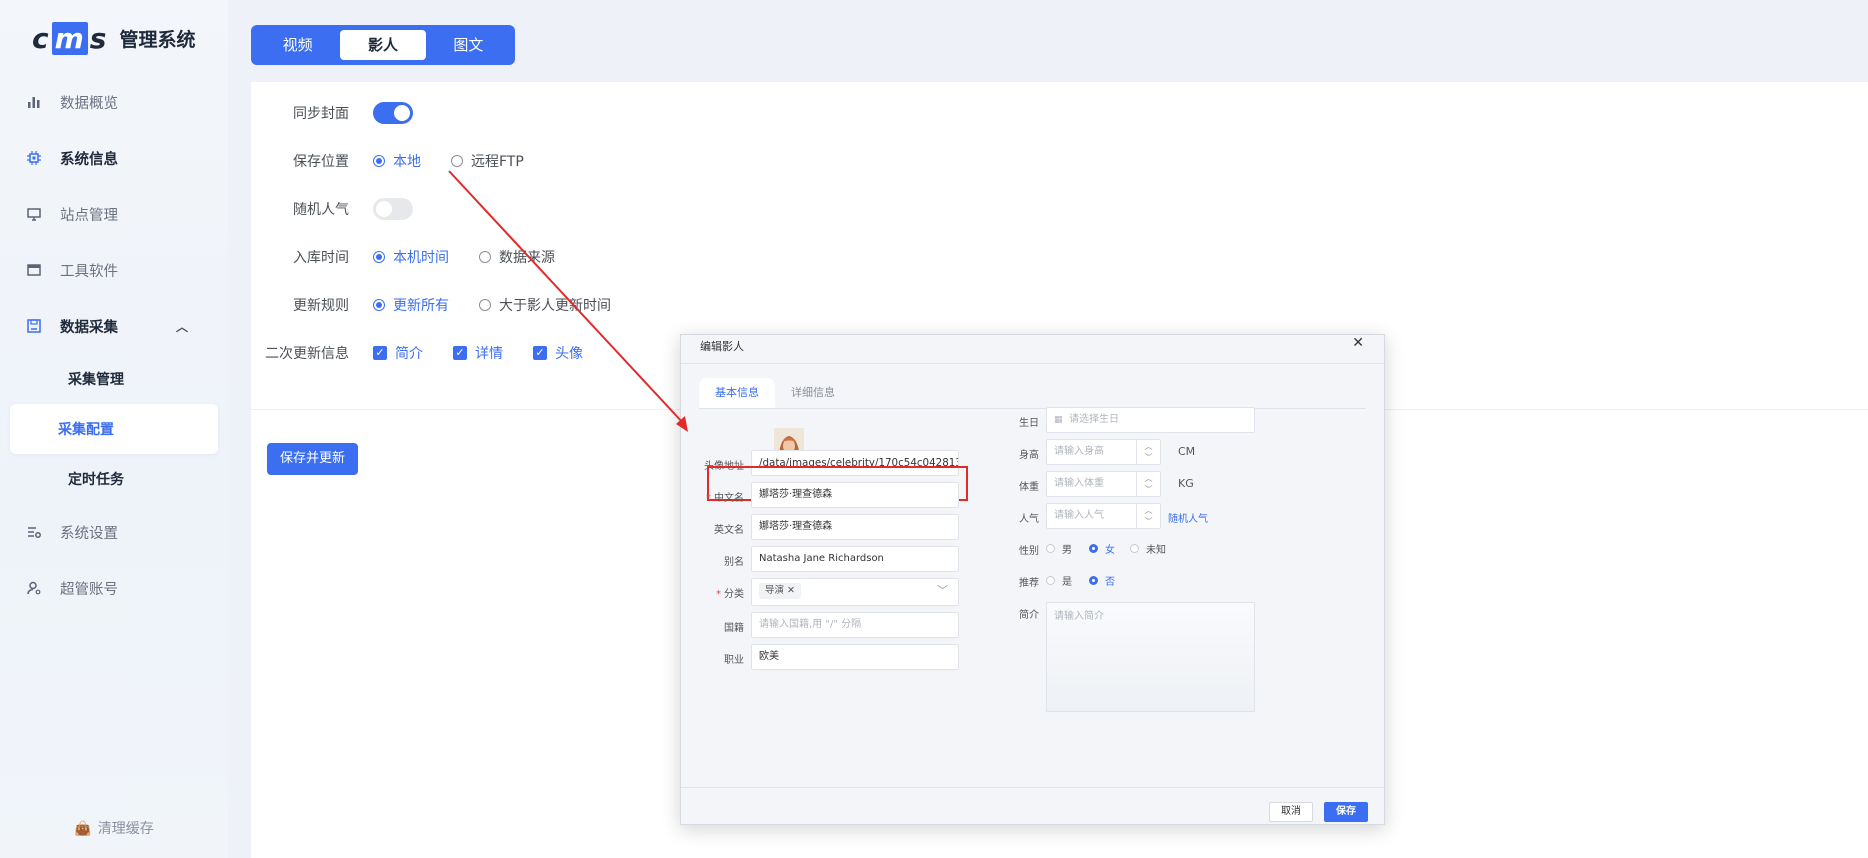 This screenshot has width=1868, height=858. Describe the element at coordinates (34, 102) in the screenshot. I see `bar-chart-icon` at that location.